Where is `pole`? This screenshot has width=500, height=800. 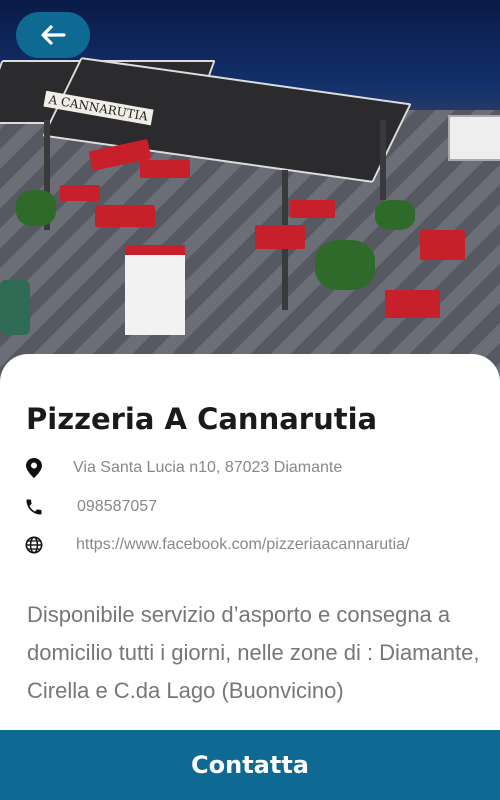
pole is located at coordinates (383, 160).